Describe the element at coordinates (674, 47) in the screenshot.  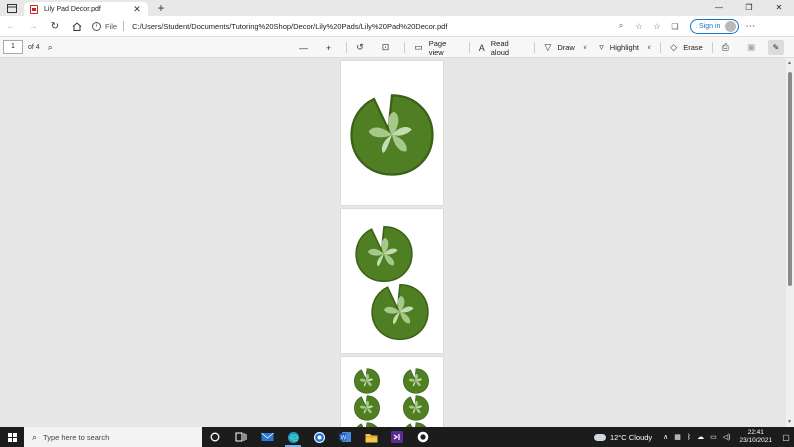
I see `eraser-icon: ◇` at that location.